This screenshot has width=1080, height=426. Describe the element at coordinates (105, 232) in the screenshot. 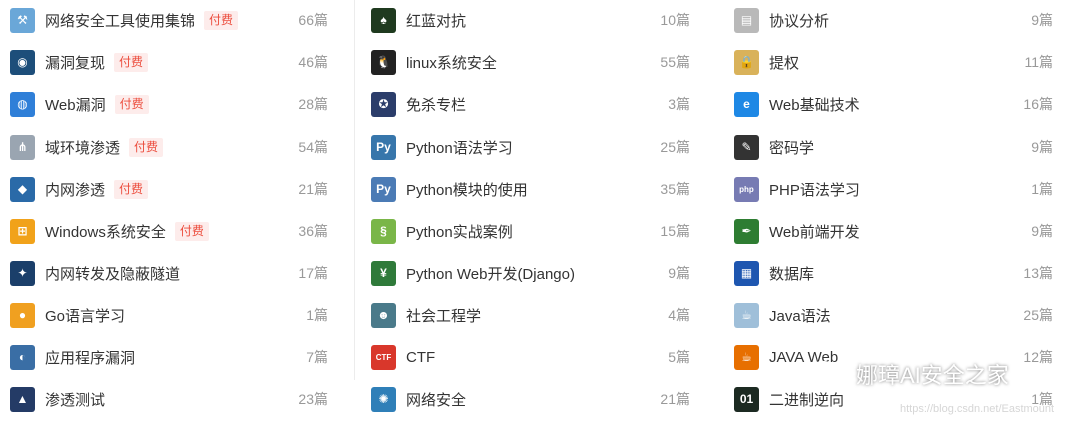

I see `category-label: Windows系统安全` at that location.